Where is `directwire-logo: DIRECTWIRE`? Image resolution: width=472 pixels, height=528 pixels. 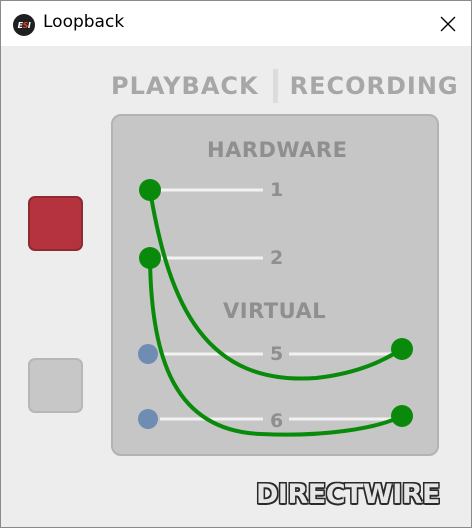 directwire-logo: DIRECTWIRE is located at coordinates (348, 498).